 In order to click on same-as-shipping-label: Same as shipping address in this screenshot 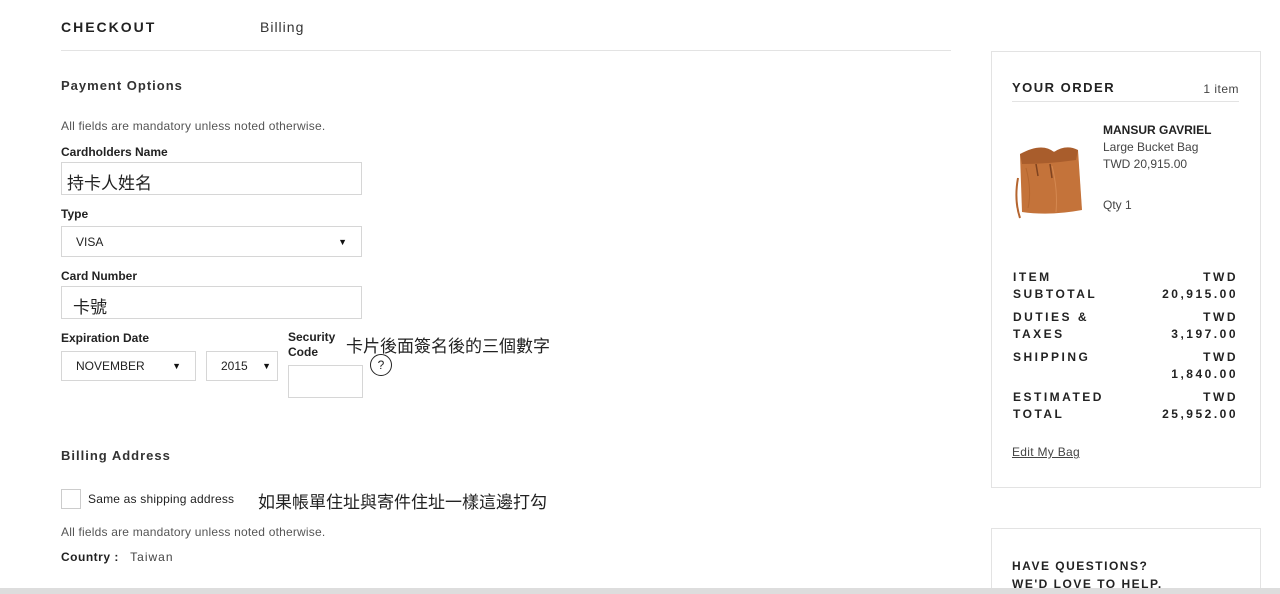, I will do `click(161, 499)`.